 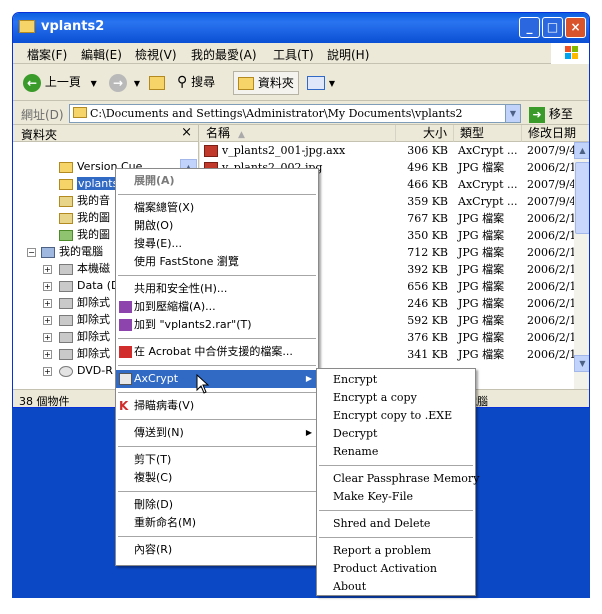 What do you see at coordinates (84, 336) in the screenshot?
I see `tree-item-removable-3: 卸除式` at bounding box center [84, 336].